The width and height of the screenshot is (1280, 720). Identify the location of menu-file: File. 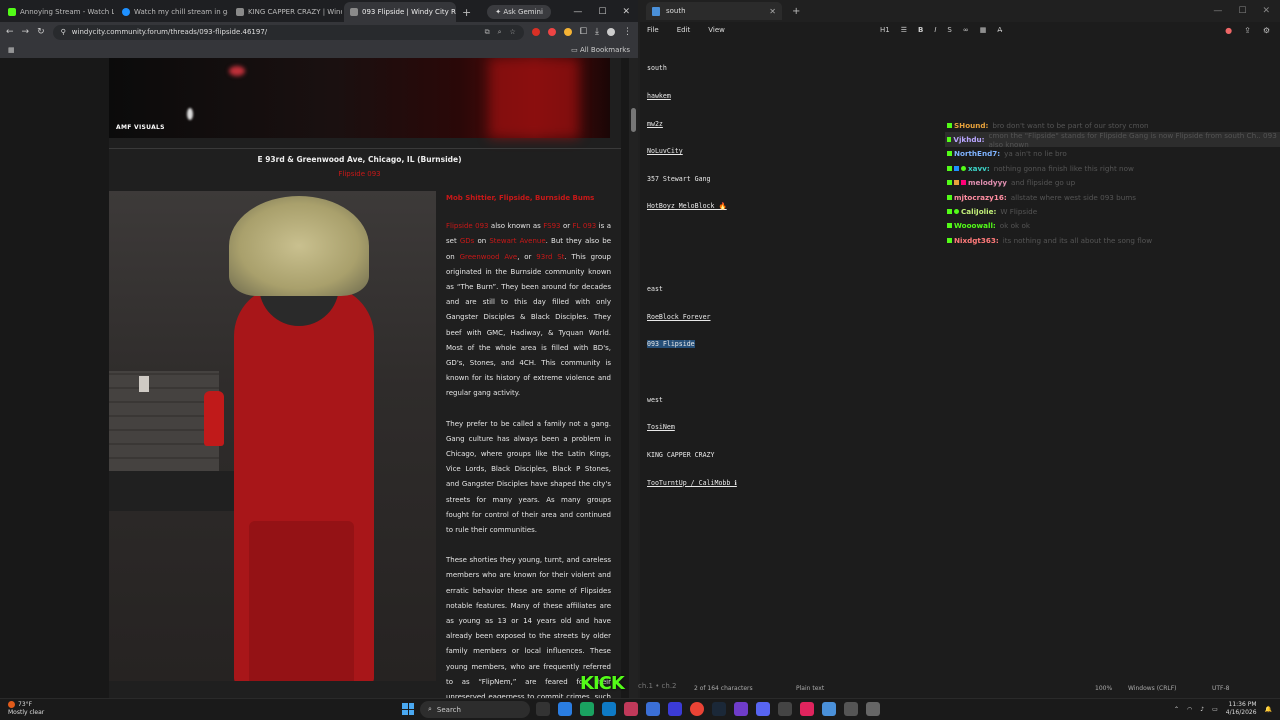
(653, 30).